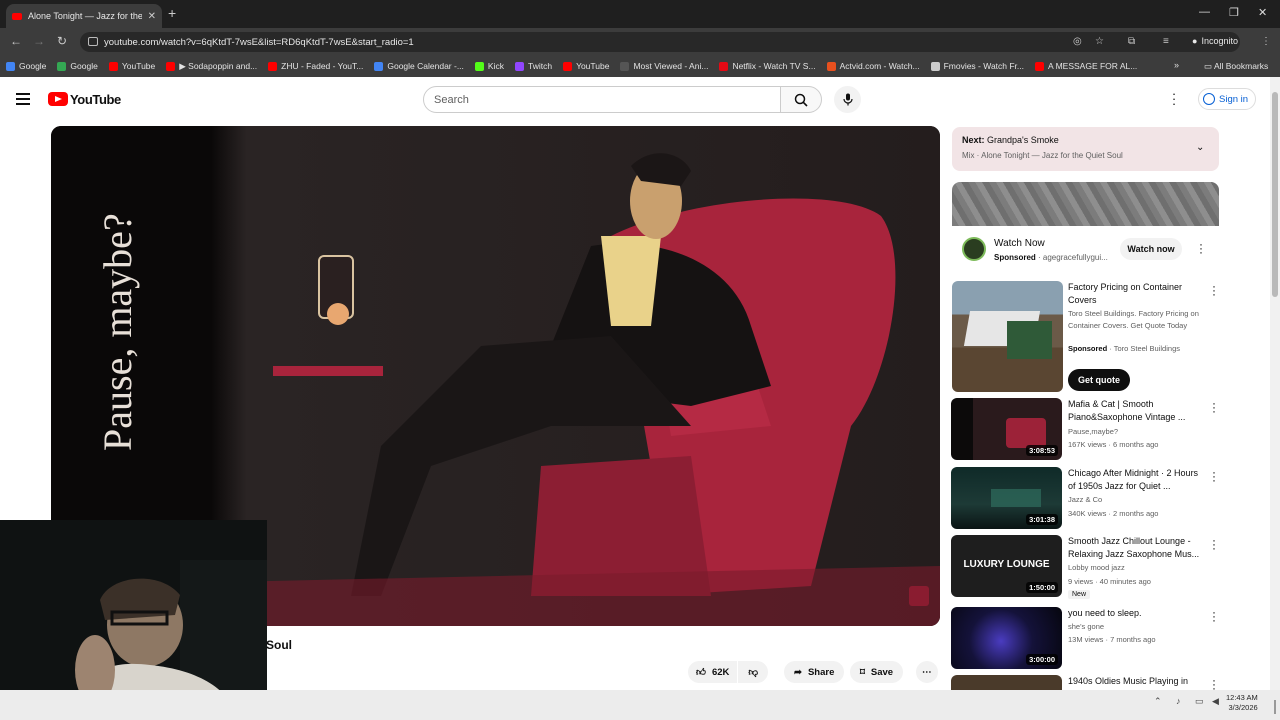 The height and width of the screenshot is (720, 1280). I want to click on video-channel-3: Lobby mood jazz, so click(1096, 568).